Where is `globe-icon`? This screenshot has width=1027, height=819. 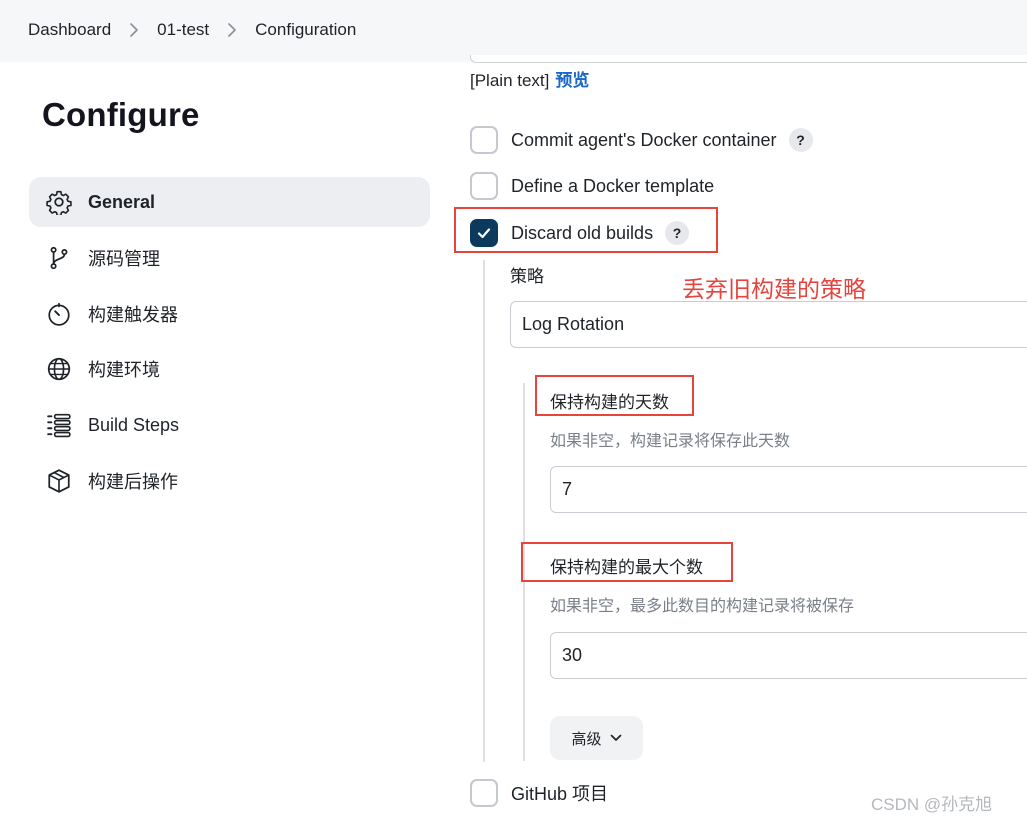 globe-icon is located at coordinates (59, 369).